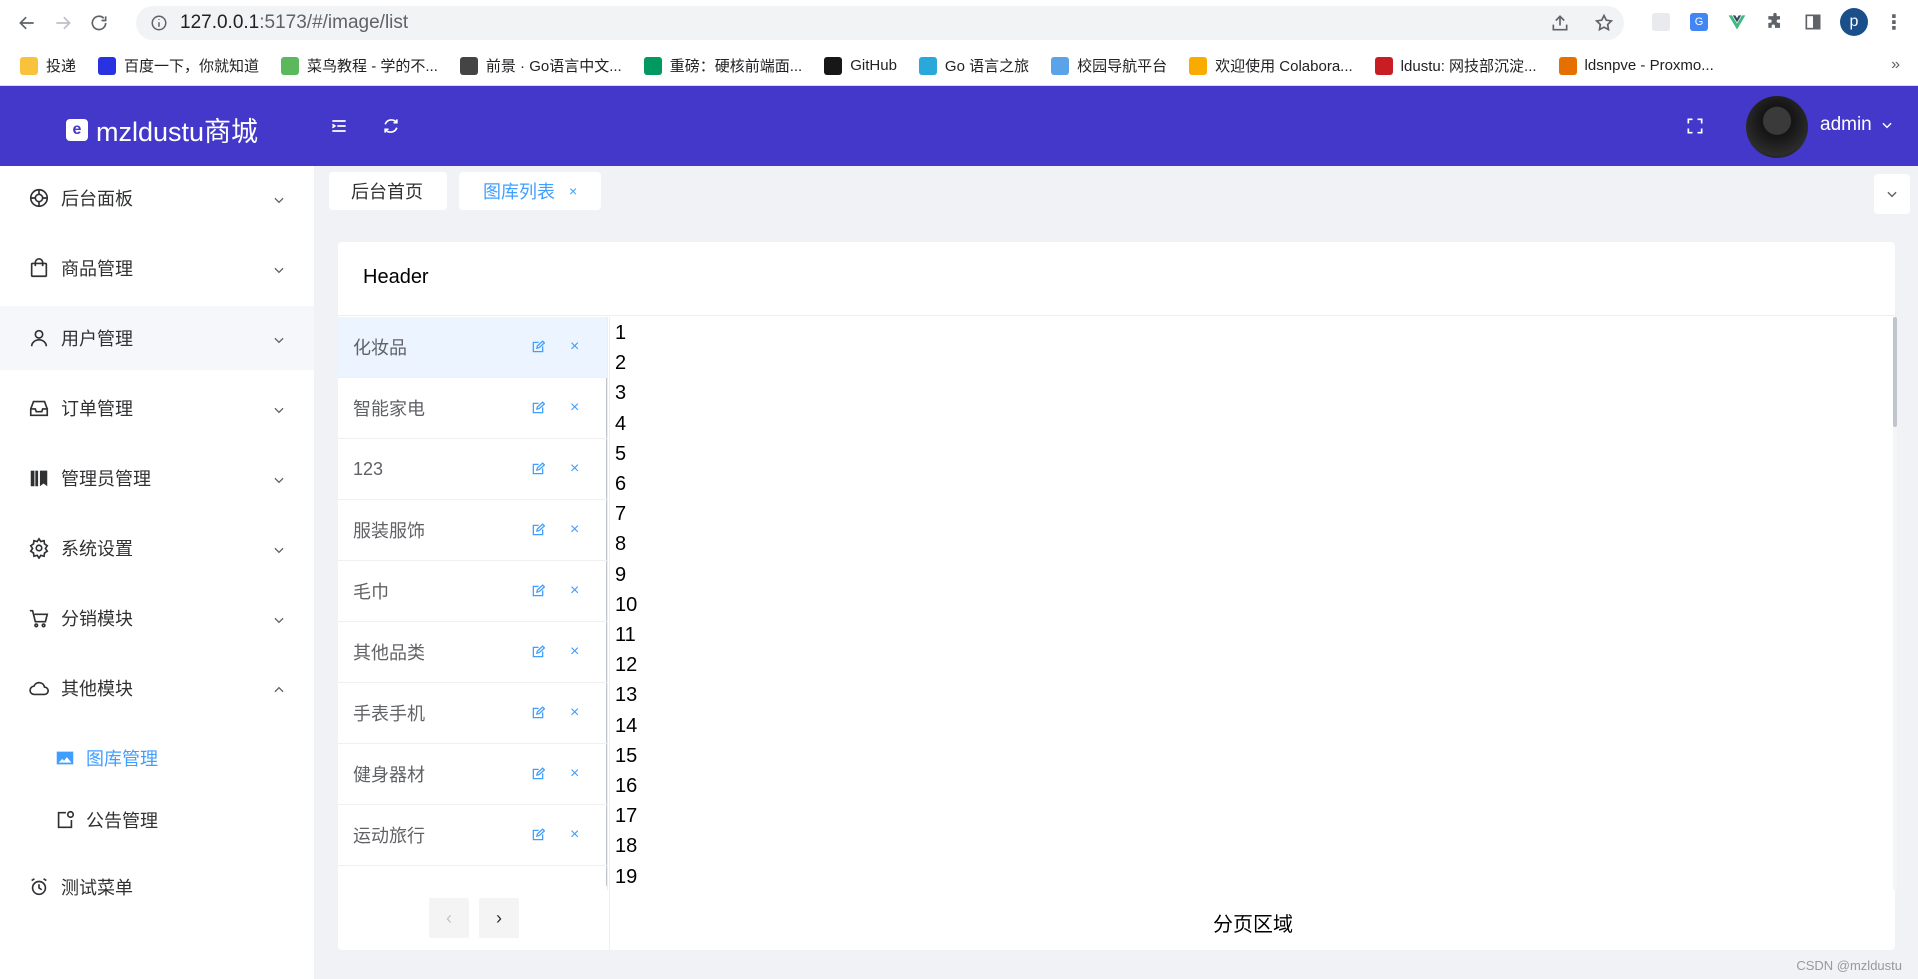 The width and height of the screenshot is (1918, 979). I want to click on fold-menu-icon, so click(339, 126).